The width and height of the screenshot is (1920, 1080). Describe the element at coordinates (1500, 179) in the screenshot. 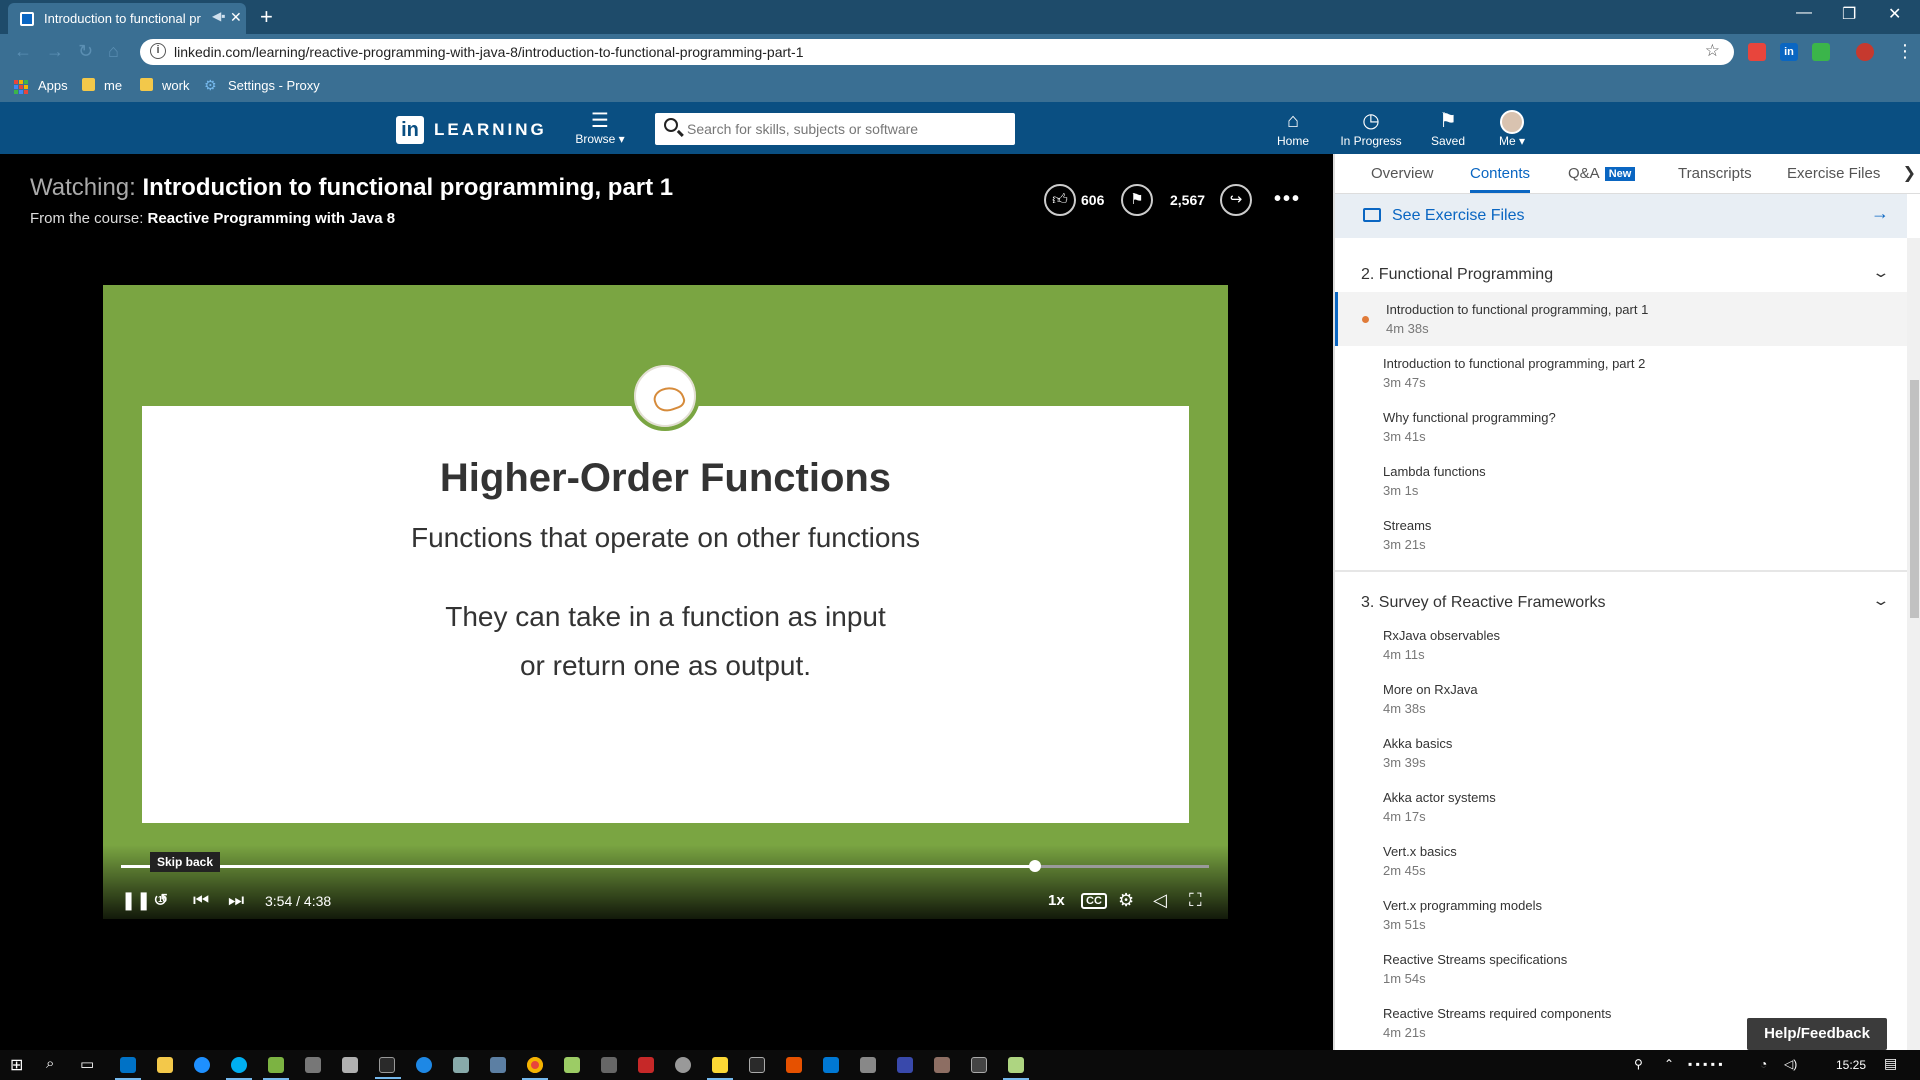

I see `tab-contents: Contents` at that location.